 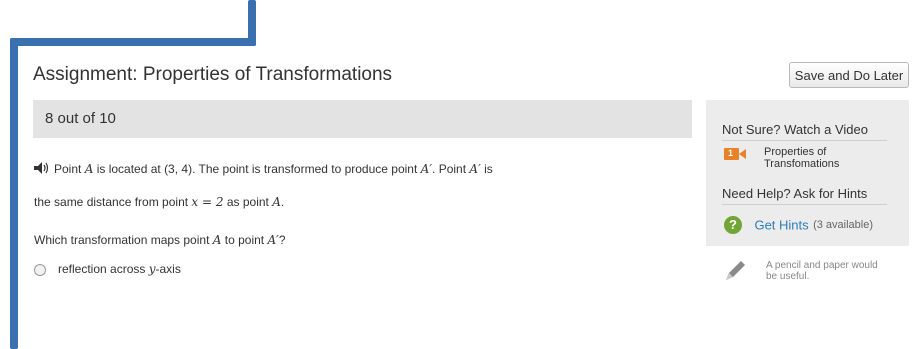 I want to click on progress-text: 8 out of 10, so click(x=80, y=118).